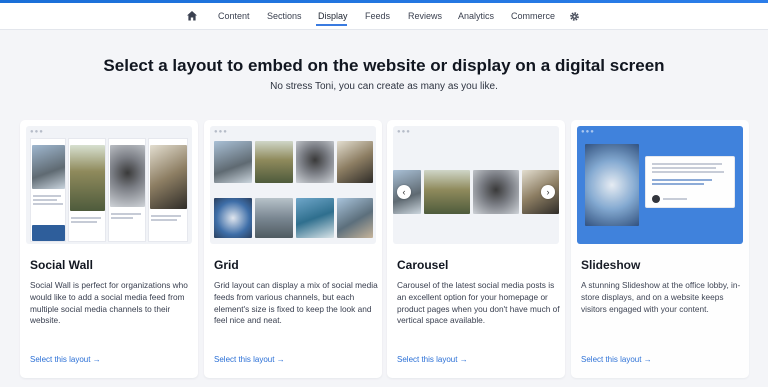 This screenshot has height=387, width=768. I want to click on nav-commerce: Commerce, so click(533, 16).